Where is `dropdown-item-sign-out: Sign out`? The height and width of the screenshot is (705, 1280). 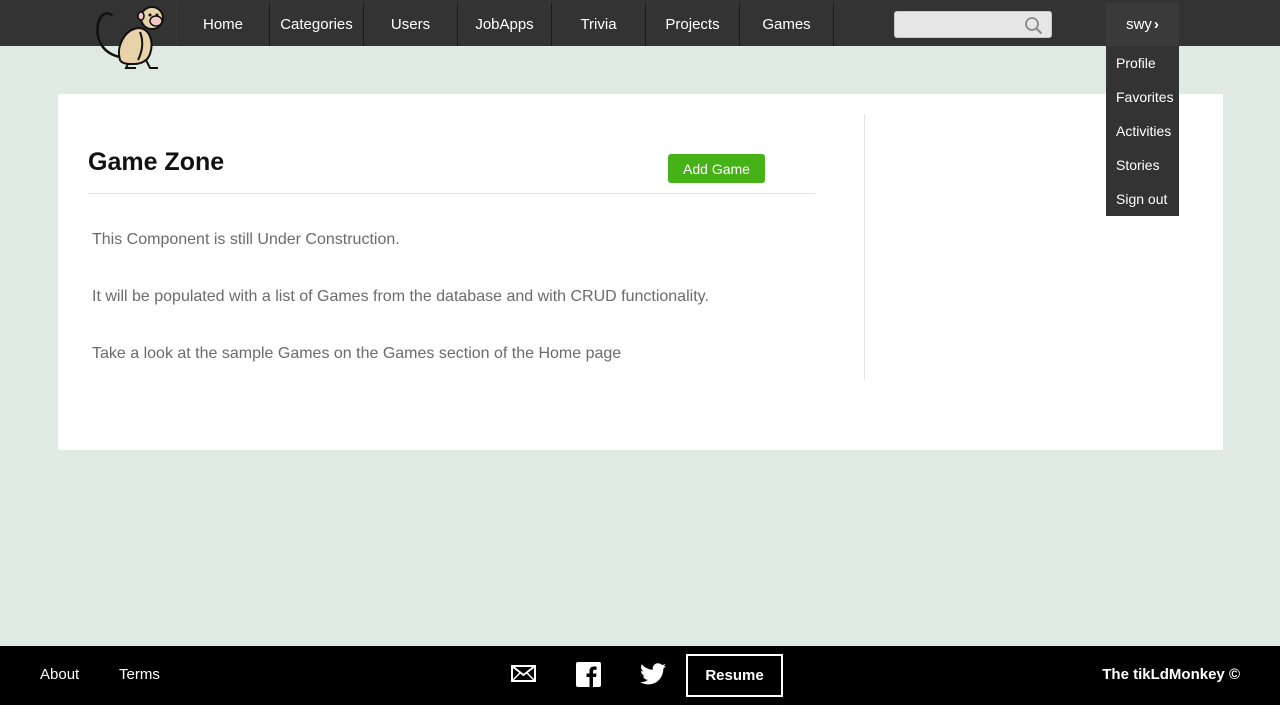
dropdown-item-sign-out: Sign out is located at coordinates (1142, 199).